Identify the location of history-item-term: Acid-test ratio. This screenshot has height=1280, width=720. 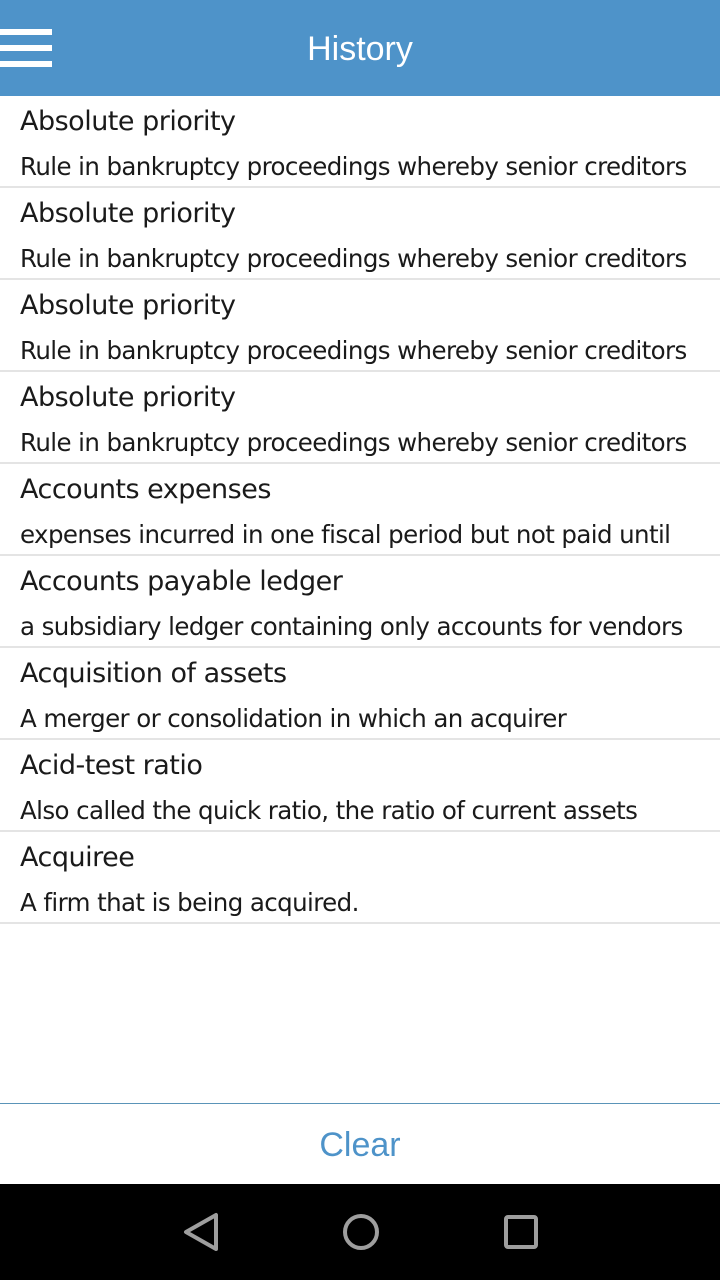
(111, 765).